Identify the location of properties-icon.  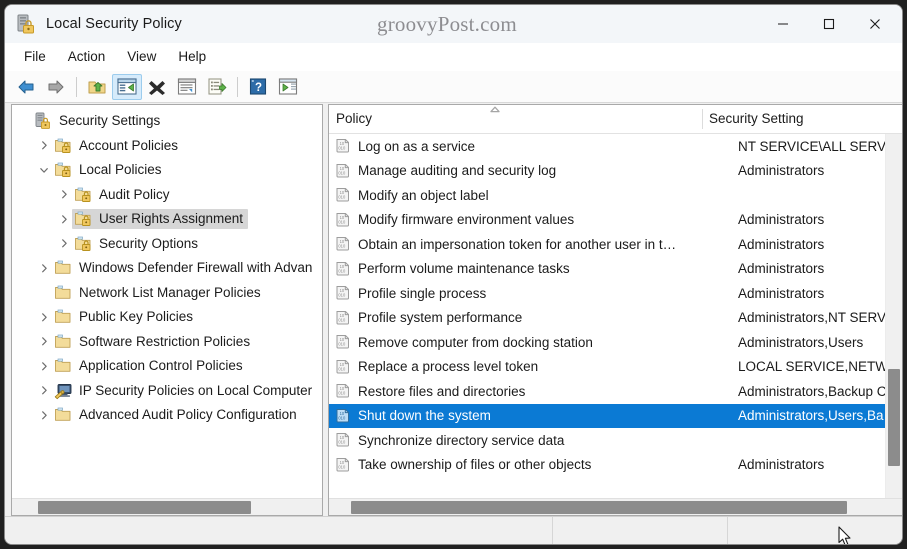
(187, 86).